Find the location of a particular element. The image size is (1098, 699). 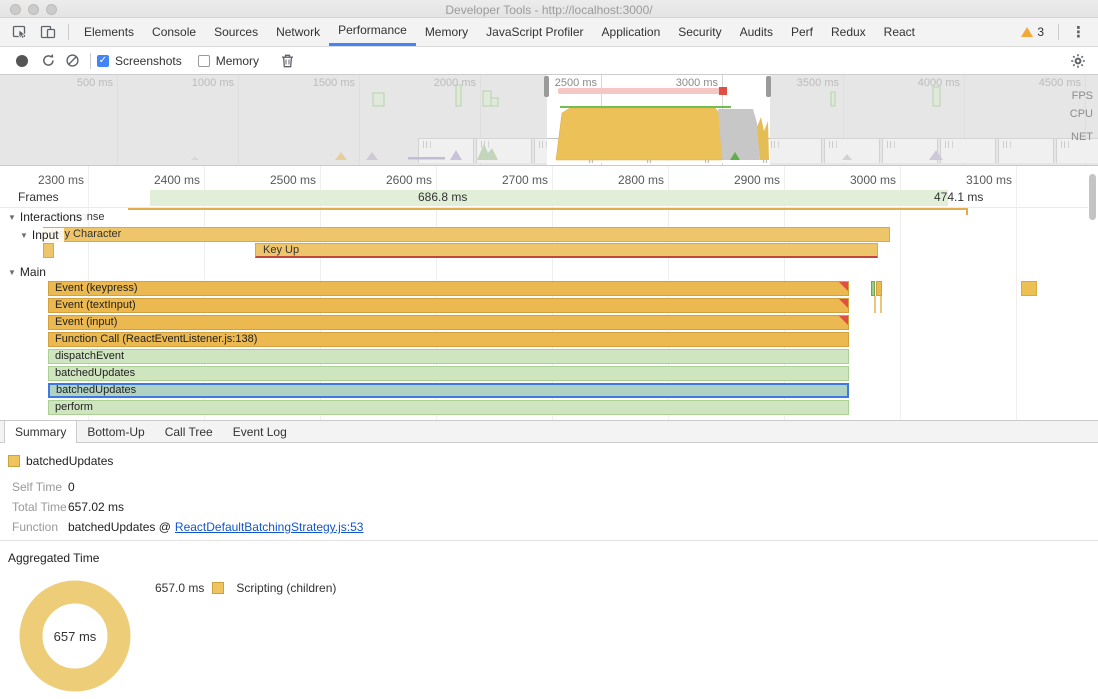

device-toolbar-icon is located at coordinates (48, 32).